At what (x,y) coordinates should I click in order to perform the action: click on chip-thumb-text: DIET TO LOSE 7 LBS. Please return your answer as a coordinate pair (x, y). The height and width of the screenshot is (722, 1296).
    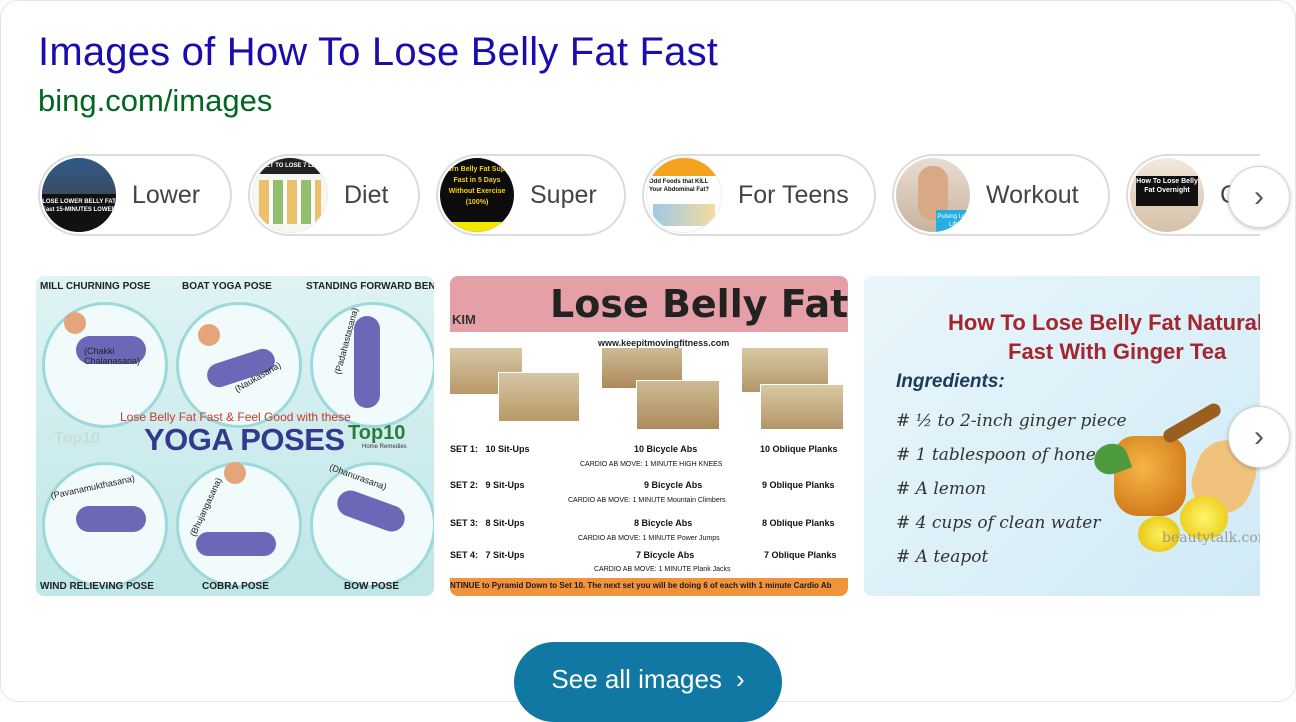
    Looking at the image, I should click on (290, 166).